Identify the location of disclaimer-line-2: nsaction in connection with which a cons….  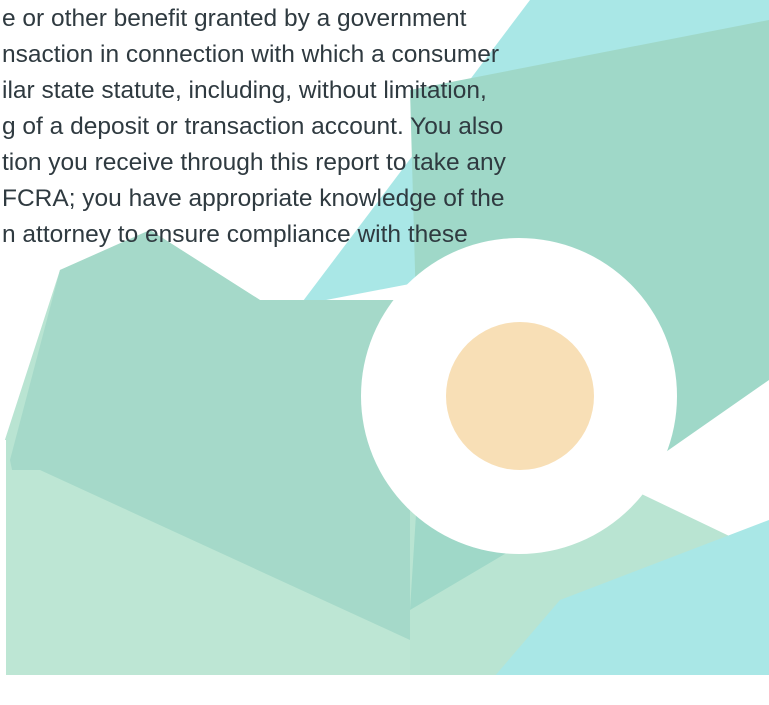
(251, 54).